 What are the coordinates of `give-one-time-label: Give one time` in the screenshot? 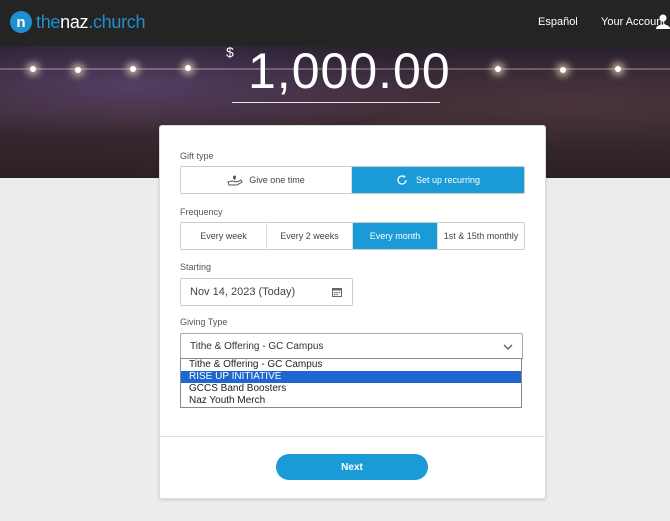 It's located at (277, 180).